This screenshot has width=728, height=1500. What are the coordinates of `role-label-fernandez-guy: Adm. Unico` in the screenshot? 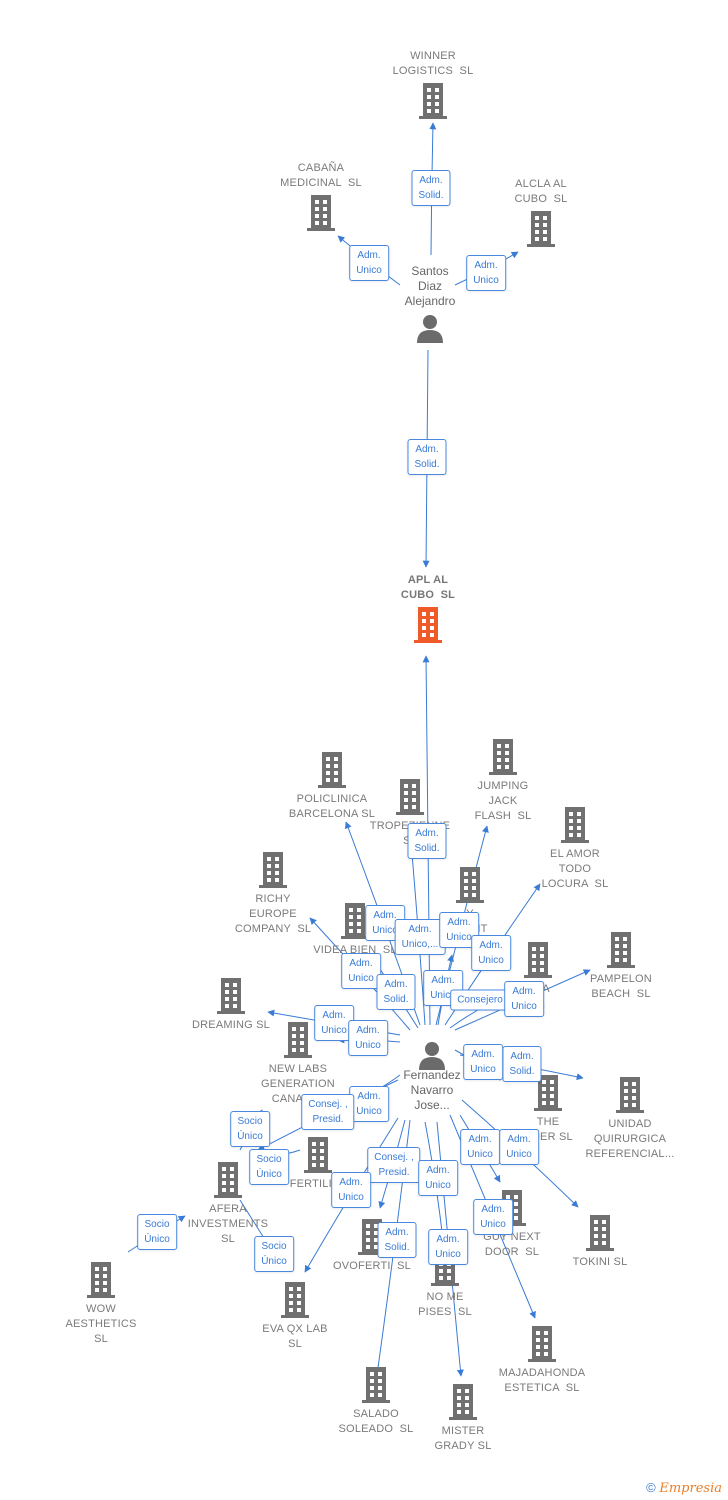 It's located at (480, 1147).